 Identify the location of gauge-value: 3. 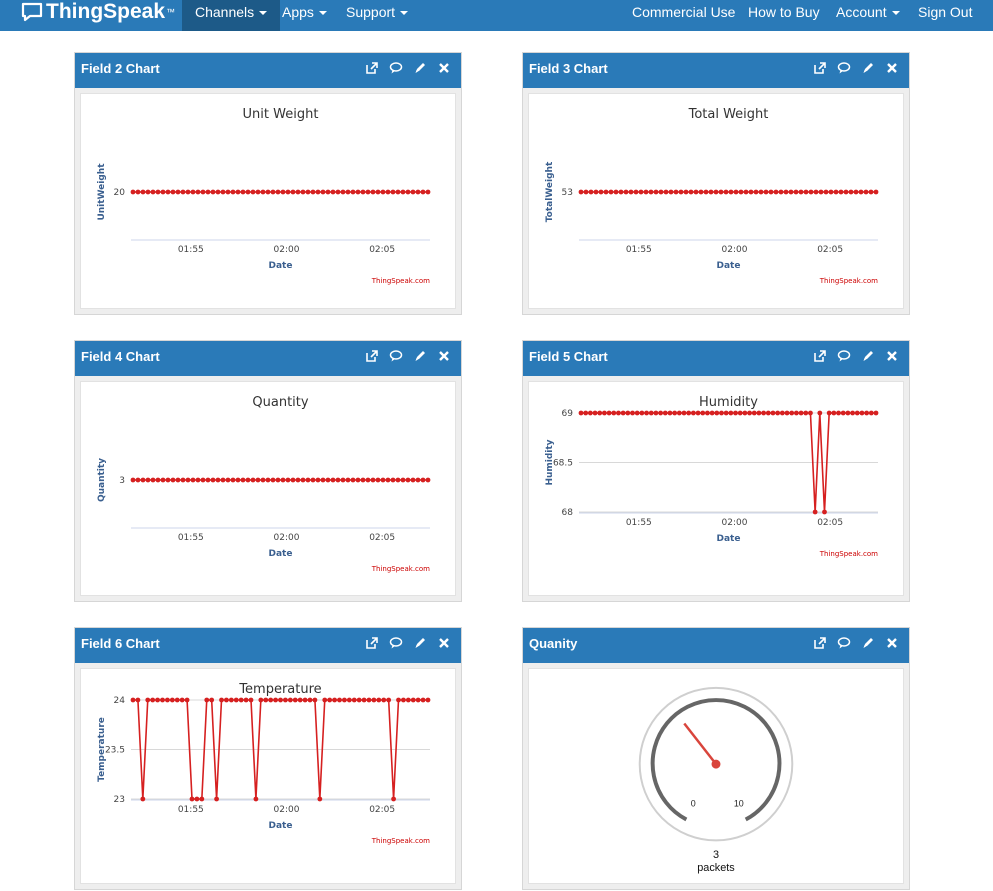
(716, 855).